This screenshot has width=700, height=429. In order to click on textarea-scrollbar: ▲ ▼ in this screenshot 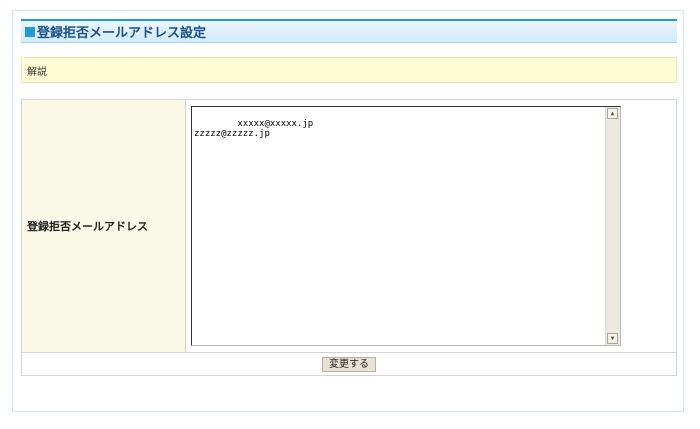, I will do `click(612, 226)`.